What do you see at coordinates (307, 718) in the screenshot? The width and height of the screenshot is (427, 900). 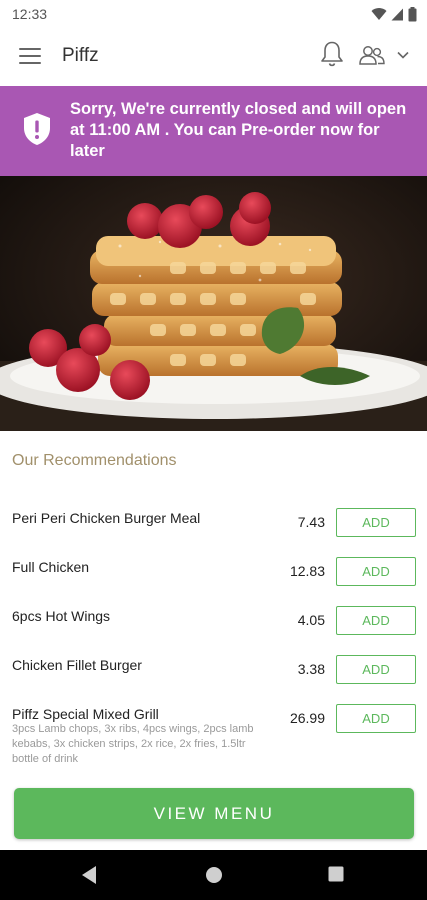 I see `item-price: 26.99` at bounding box center [307, 718].